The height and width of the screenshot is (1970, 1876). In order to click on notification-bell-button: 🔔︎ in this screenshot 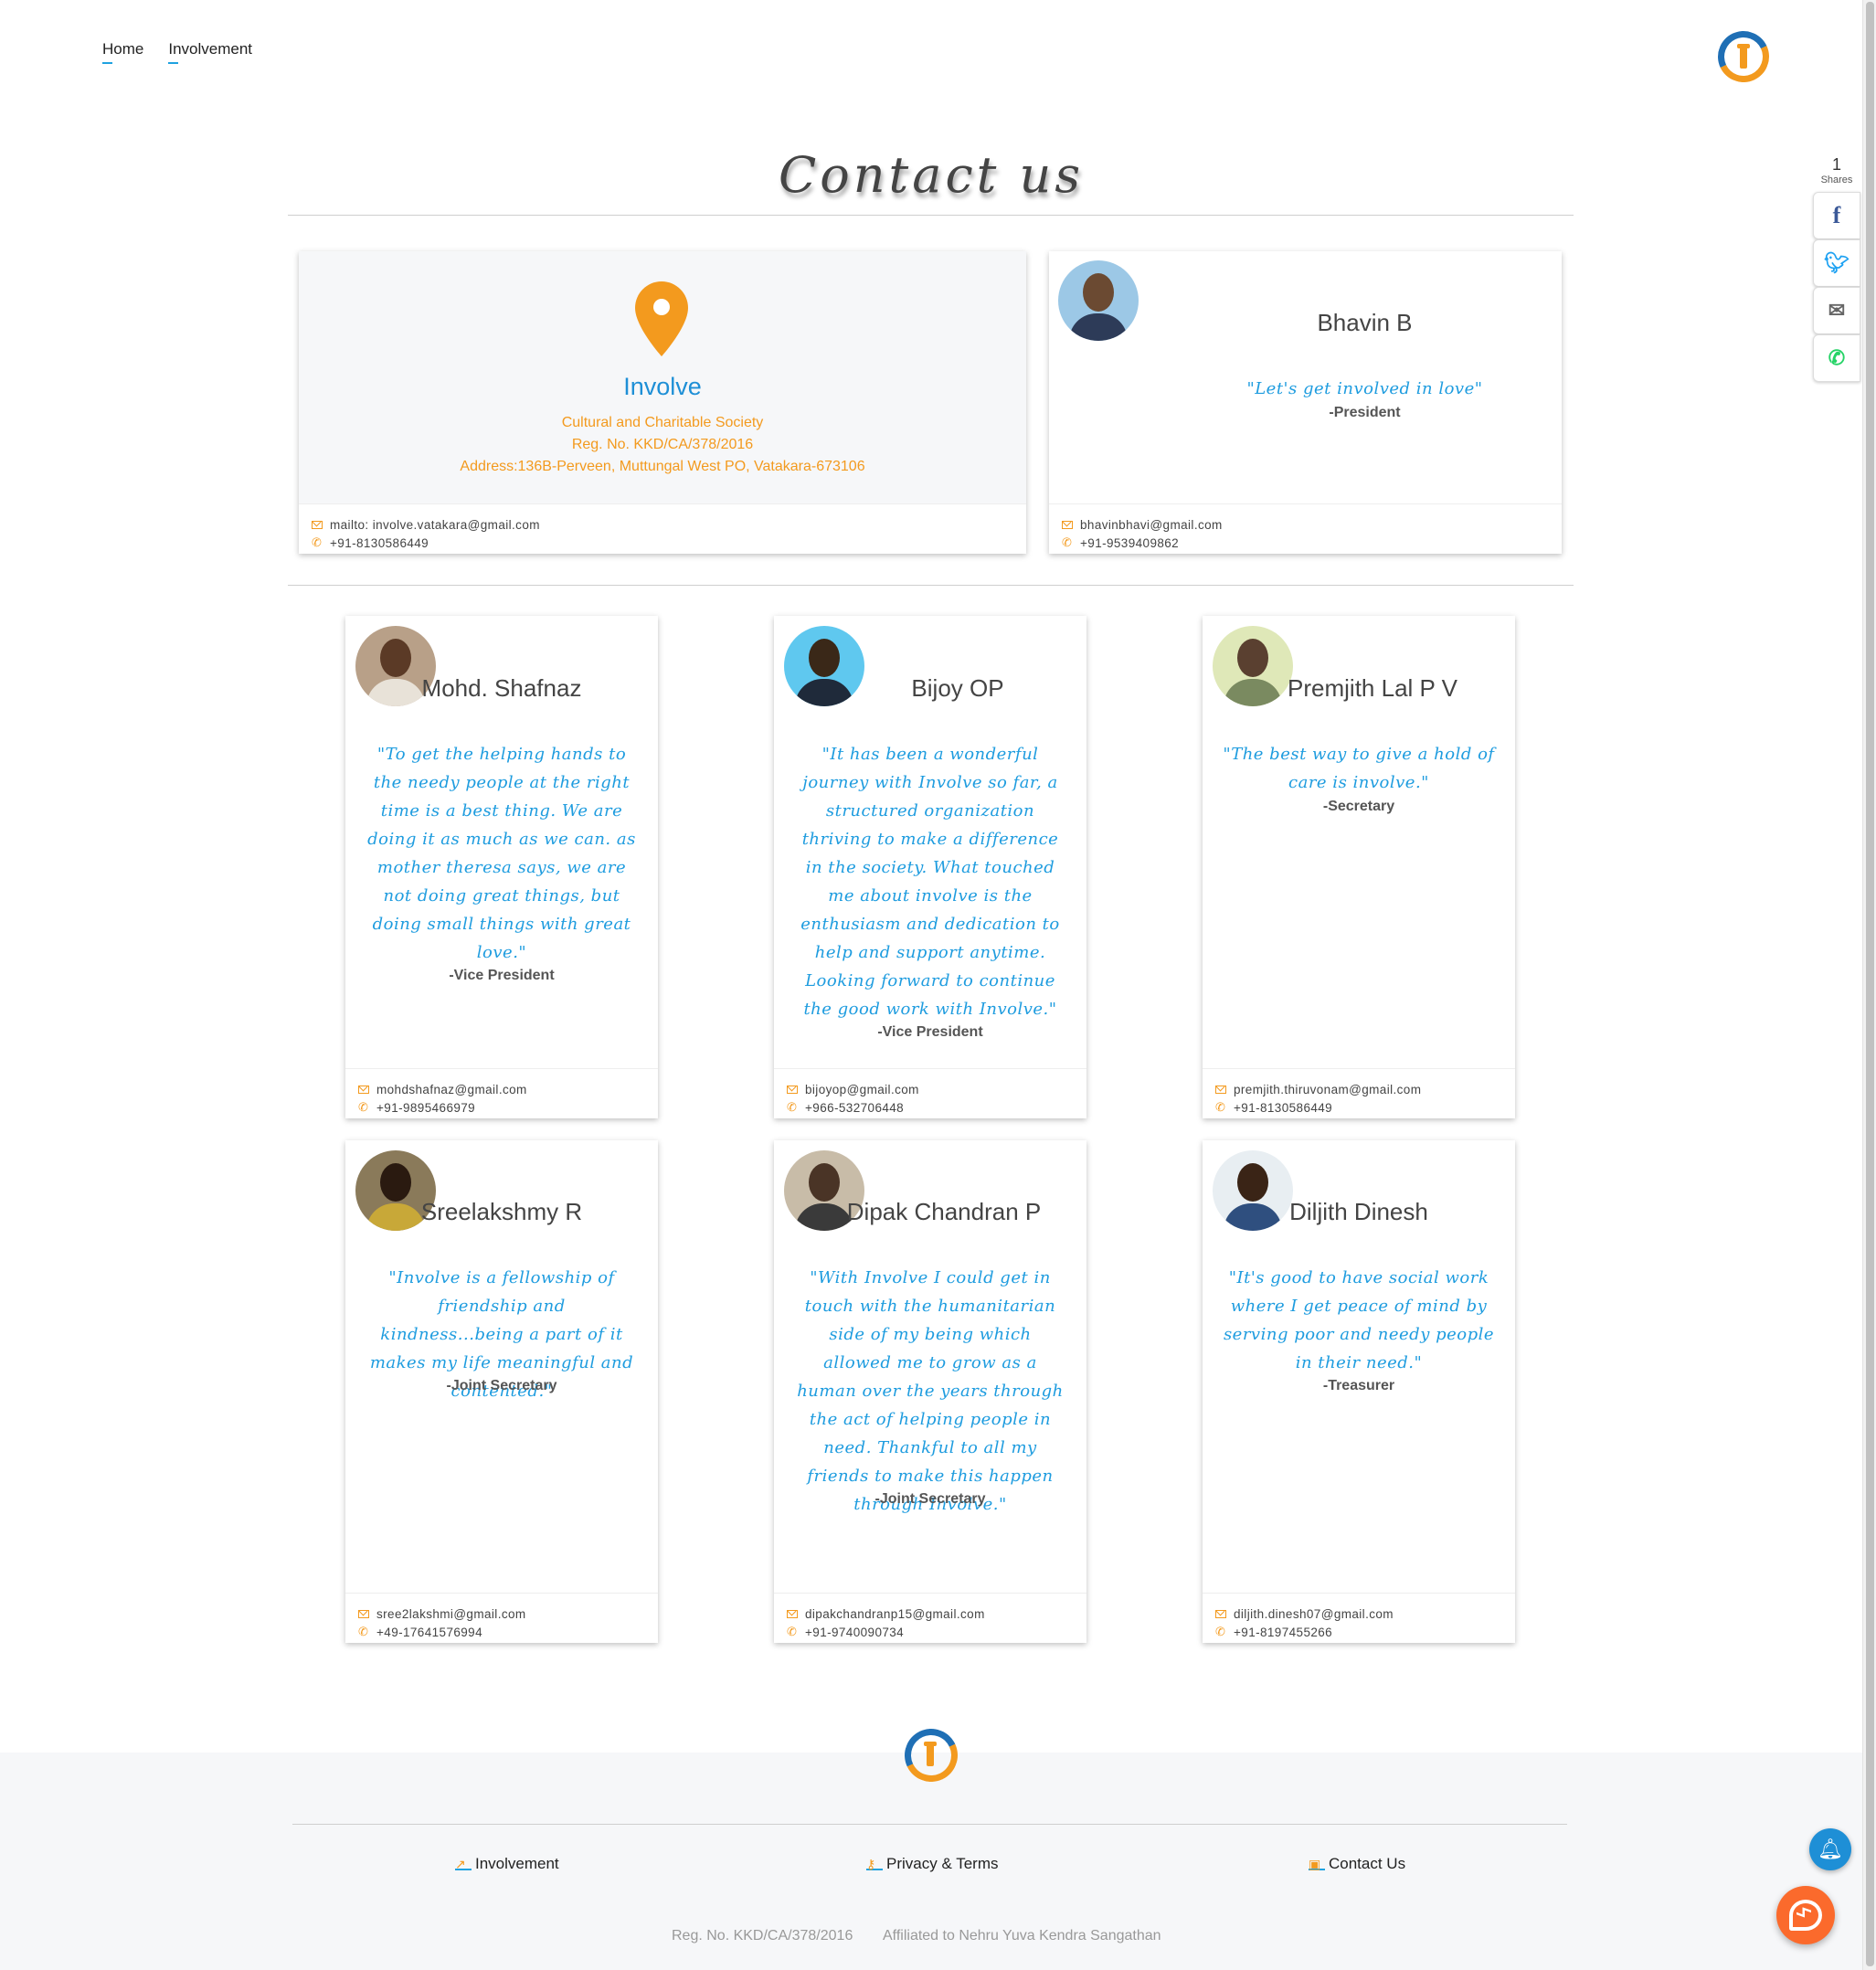, I will do `click(1830, 1849)`.